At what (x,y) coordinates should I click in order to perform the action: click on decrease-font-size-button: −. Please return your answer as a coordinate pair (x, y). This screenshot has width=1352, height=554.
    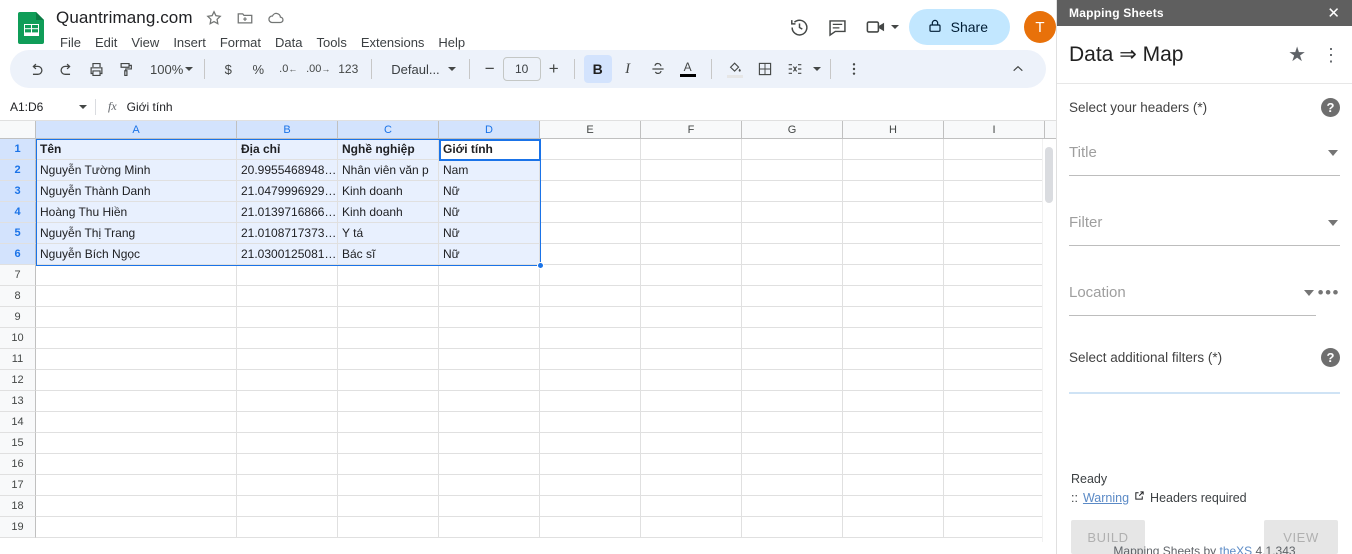
    Looking at the image, I should click on (490, 69).